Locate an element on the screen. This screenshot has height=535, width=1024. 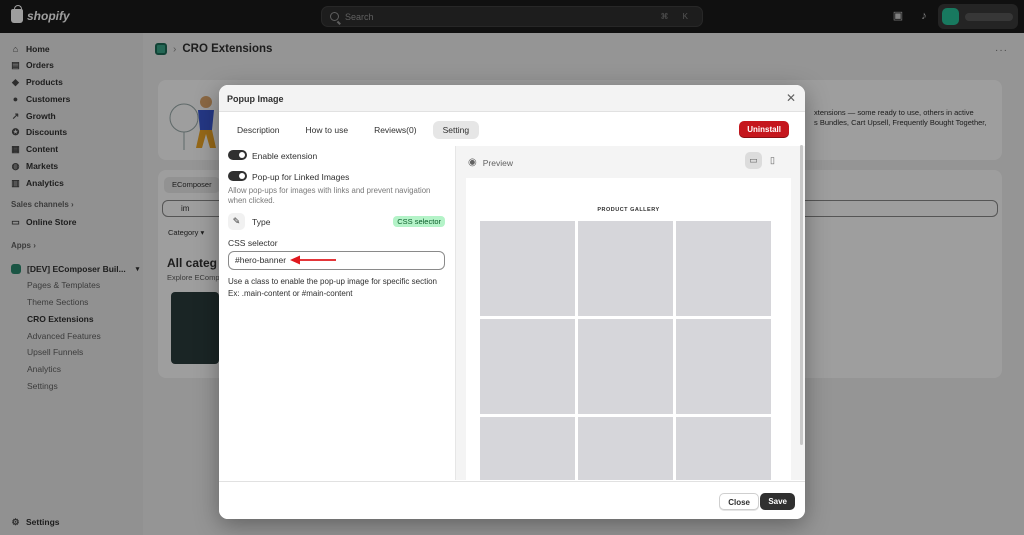
gallery-grid is located at coordinates (625, 350).